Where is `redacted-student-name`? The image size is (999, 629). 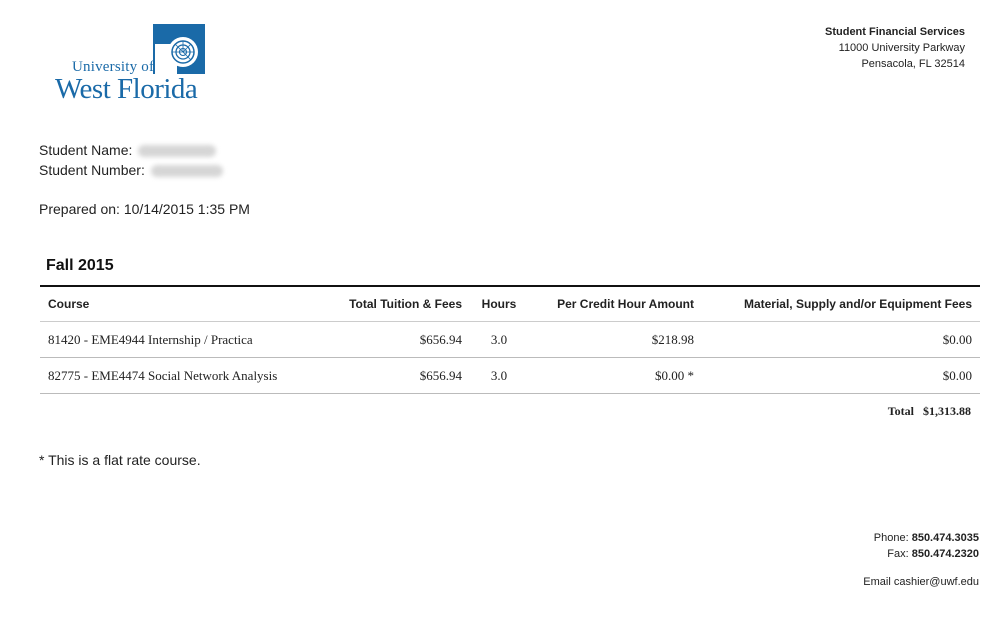
redacted-student-name is located at coordinates (177, 151).